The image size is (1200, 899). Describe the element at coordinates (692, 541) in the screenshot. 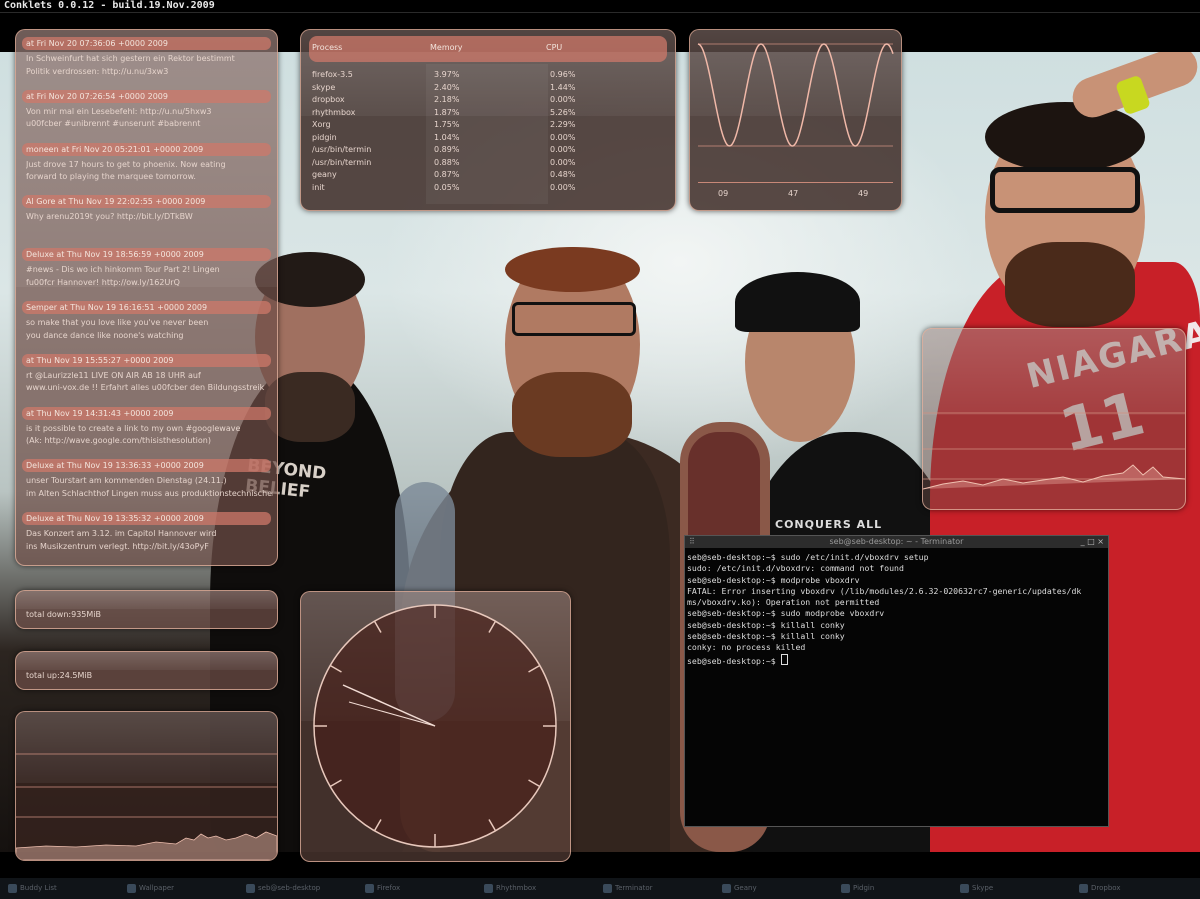

I see `terminal-grip-icon: ⠿` at that location.